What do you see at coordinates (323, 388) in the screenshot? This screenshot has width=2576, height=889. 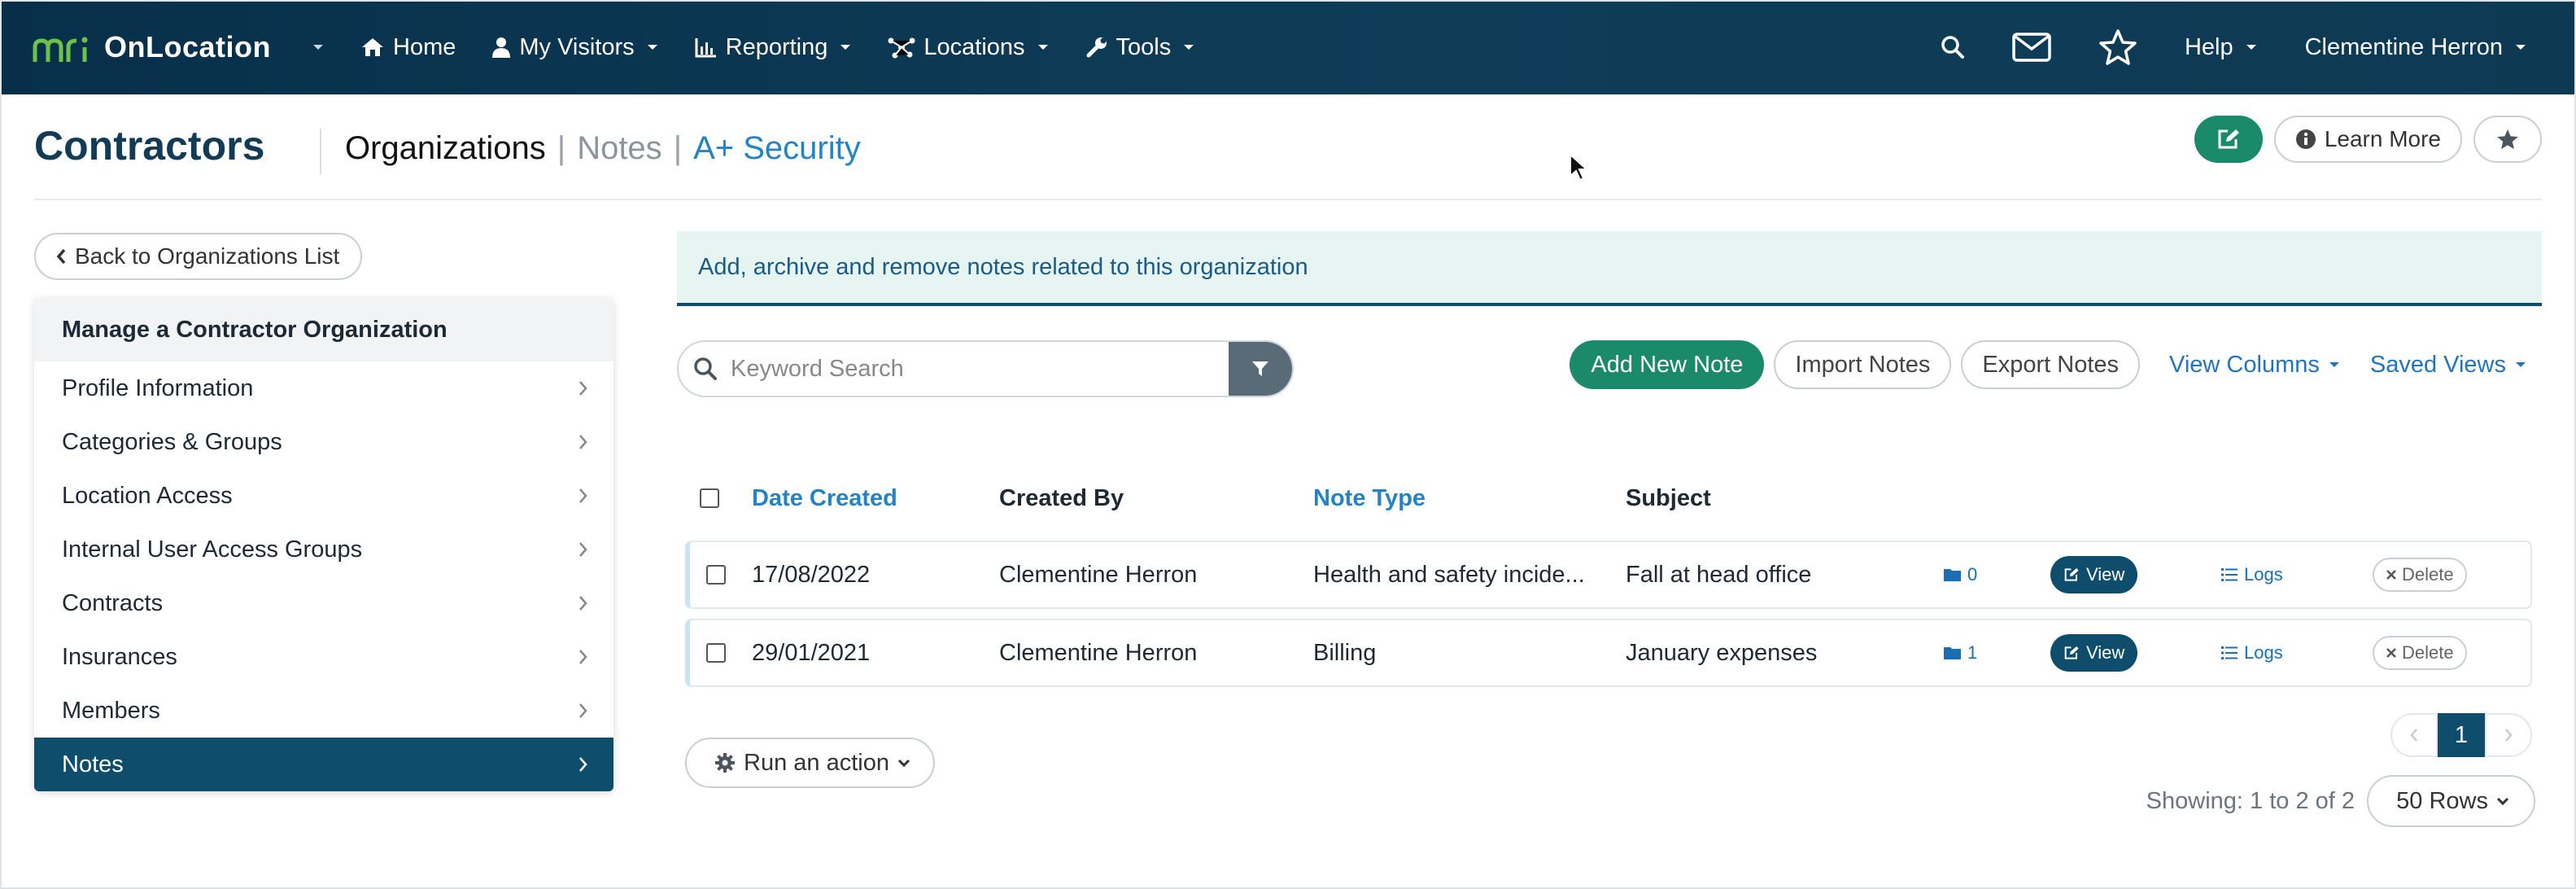 I see `sidebar-item-profile-information: Profile Information` at bounding box center [323, 388].